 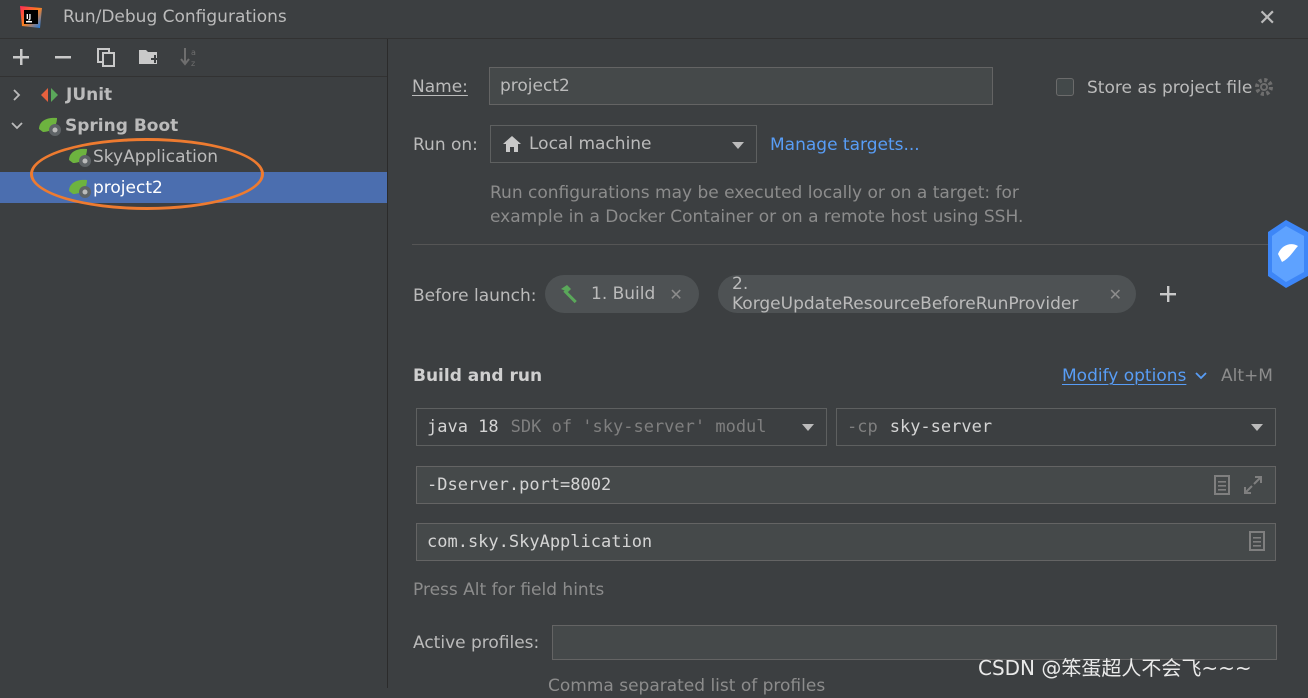 What do you see at coordinates (569, 294) in the screenshot?
I see `hammer-icon` at bounding box center [569, 294].